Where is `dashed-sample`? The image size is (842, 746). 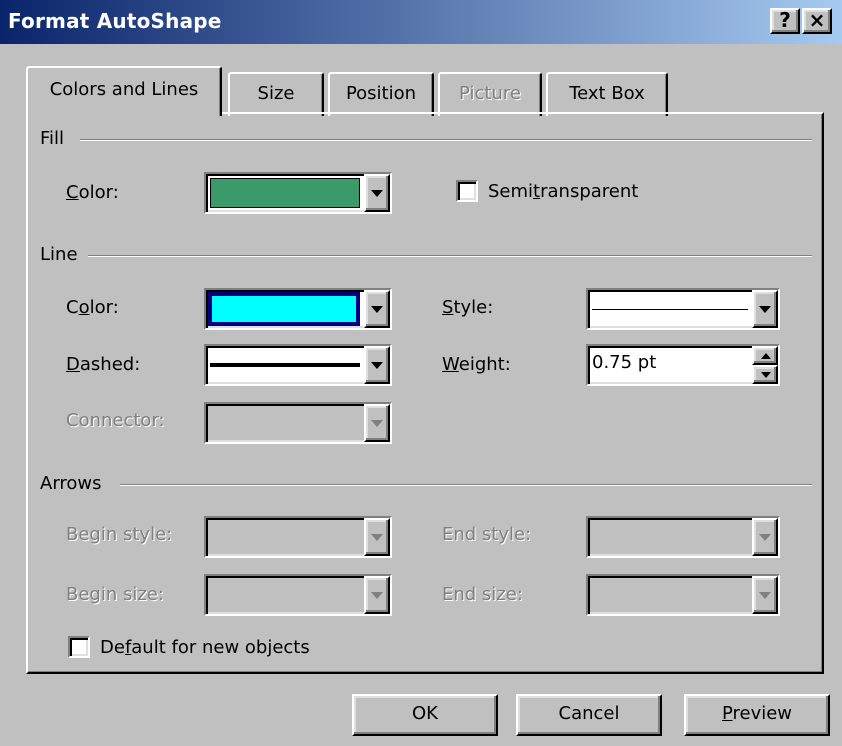 dashed-sample is located at coordinates (285, 365).